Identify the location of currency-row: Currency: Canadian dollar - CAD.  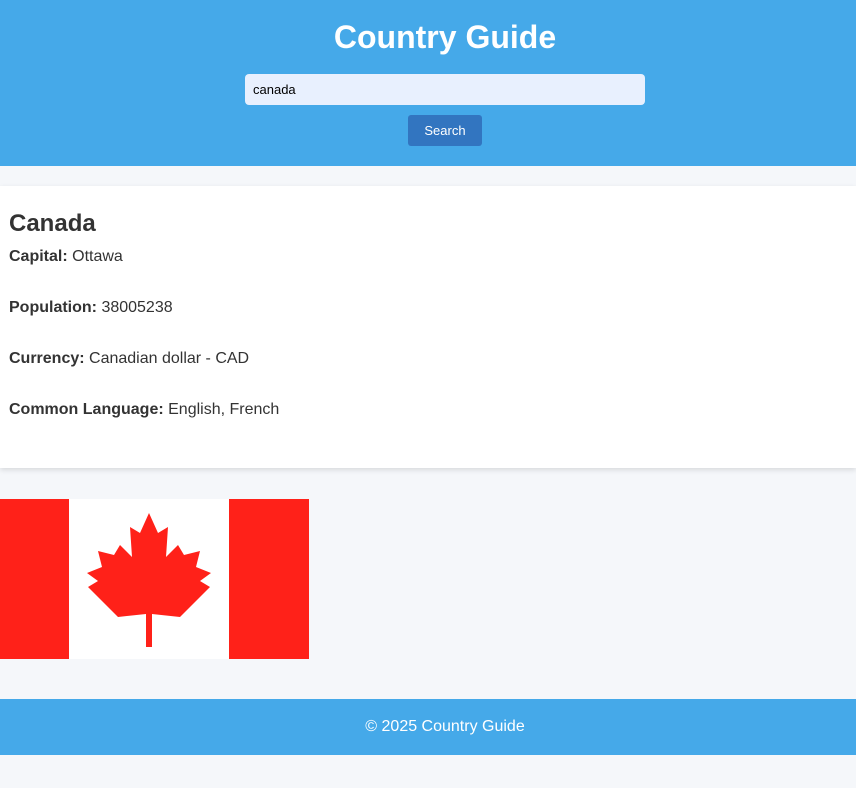
(129, 359).